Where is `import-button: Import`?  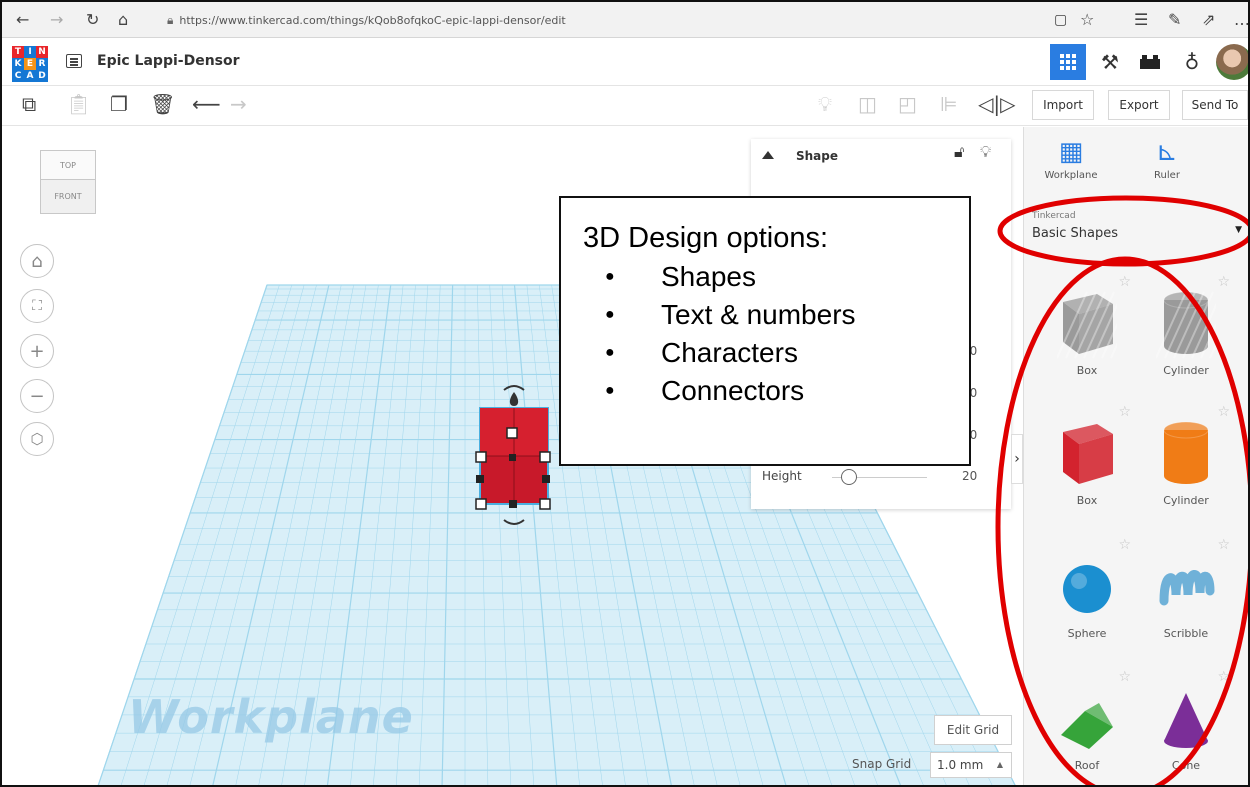
import-button: Import is located at coordinates (1063, 105).